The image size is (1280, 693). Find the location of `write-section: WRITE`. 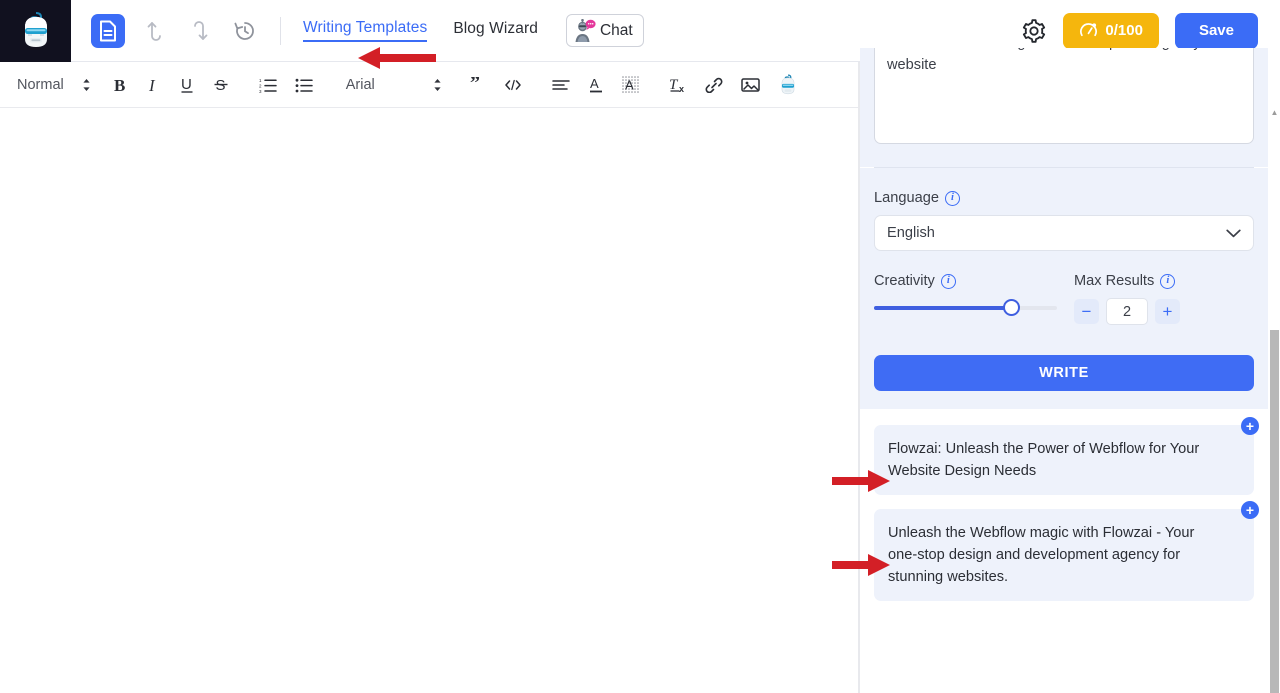

write-section: WRITE is located at coordinates (1064, 371).